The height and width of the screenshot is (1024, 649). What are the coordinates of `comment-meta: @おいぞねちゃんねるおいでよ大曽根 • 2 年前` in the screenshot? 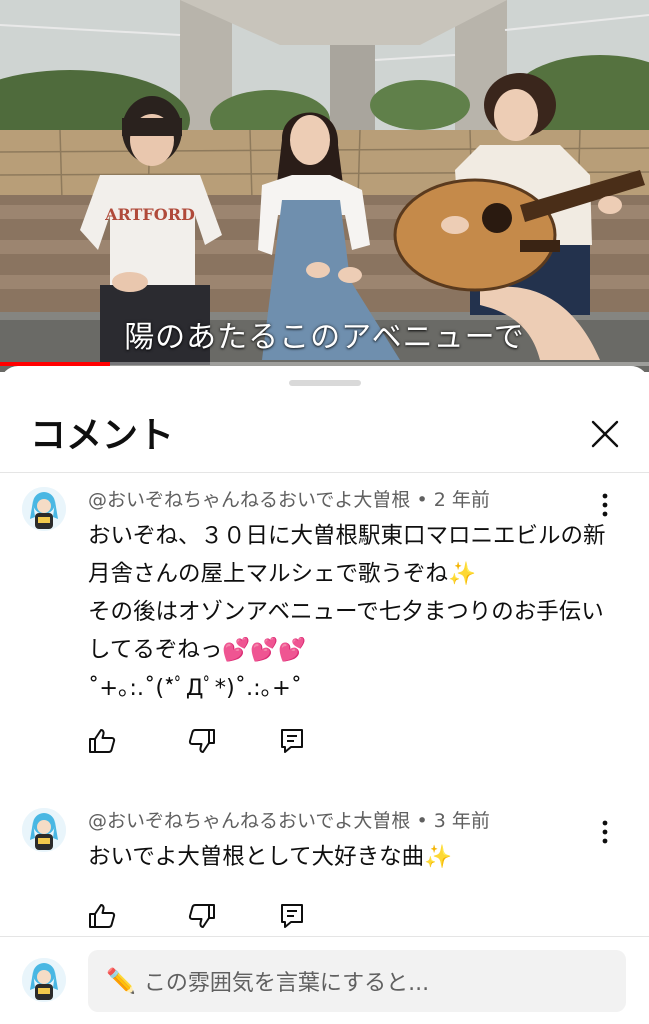 It's located at (289, 498).